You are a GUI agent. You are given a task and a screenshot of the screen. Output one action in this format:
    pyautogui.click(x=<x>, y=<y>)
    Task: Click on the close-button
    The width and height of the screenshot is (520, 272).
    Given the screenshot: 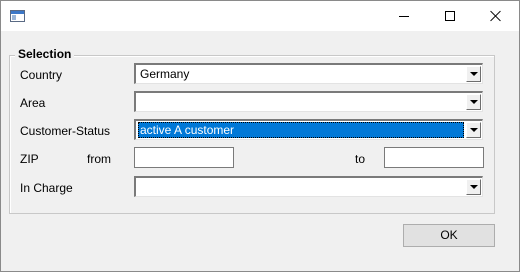 What is the action you would take?
    pyautogui.click(x=496, y=16)
    